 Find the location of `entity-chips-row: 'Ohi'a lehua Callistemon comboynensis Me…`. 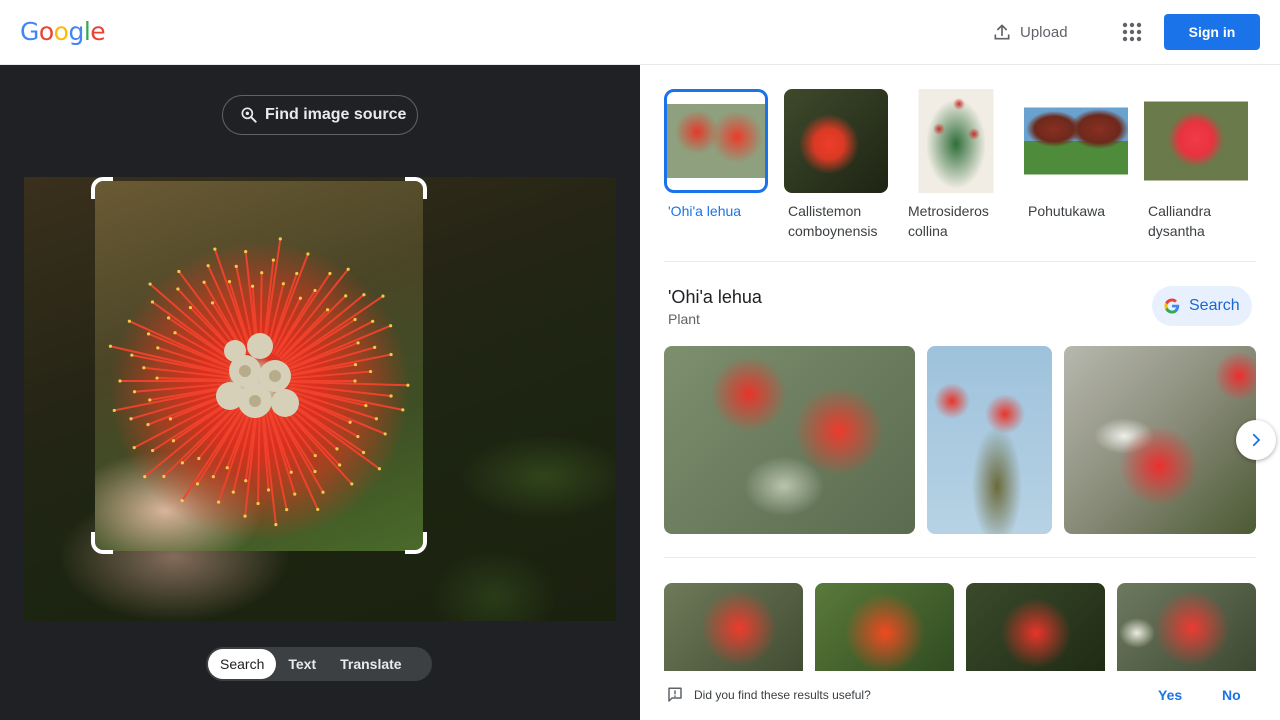

entity-chips-row: 'Ohi'a lehua Callistemon comboynensis Me… is located at coordinates (960, 169).